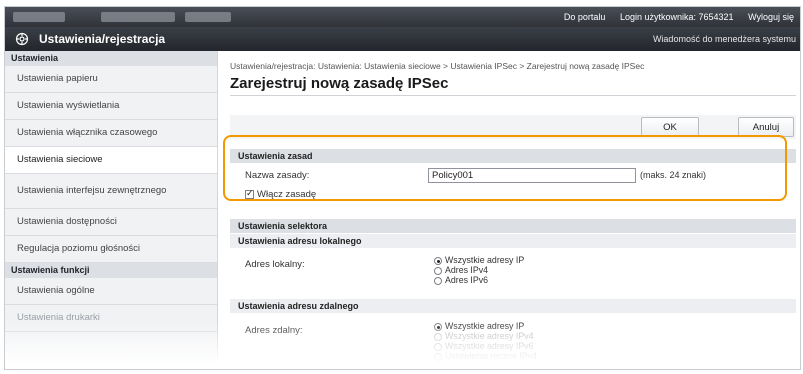 Image resolution: width=803 pixels, height=374 pixels. What do you see at coordinates (438, 337) in the screenshot?
I see `remote-radio-all-ipv4` at bounding box center [438, 337].